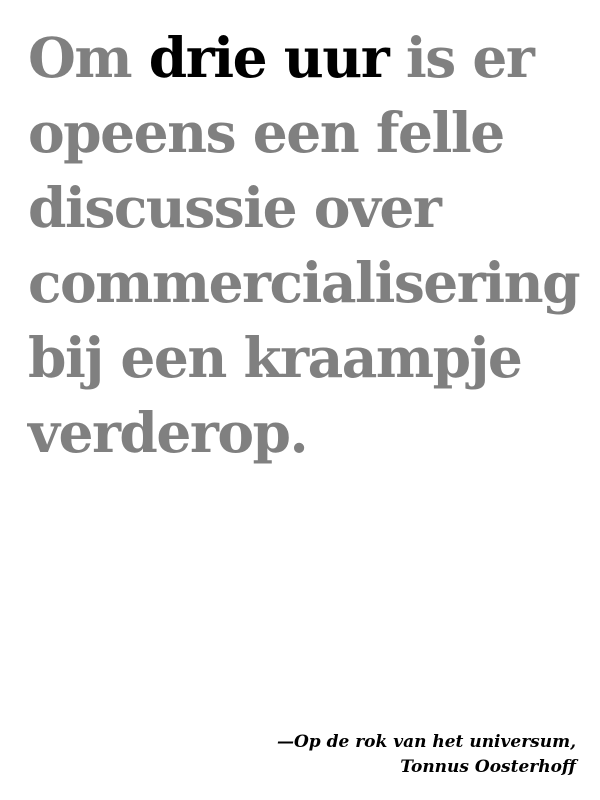  I want to click on quote-line-1: Om drie uur is er, so click(308, 57).